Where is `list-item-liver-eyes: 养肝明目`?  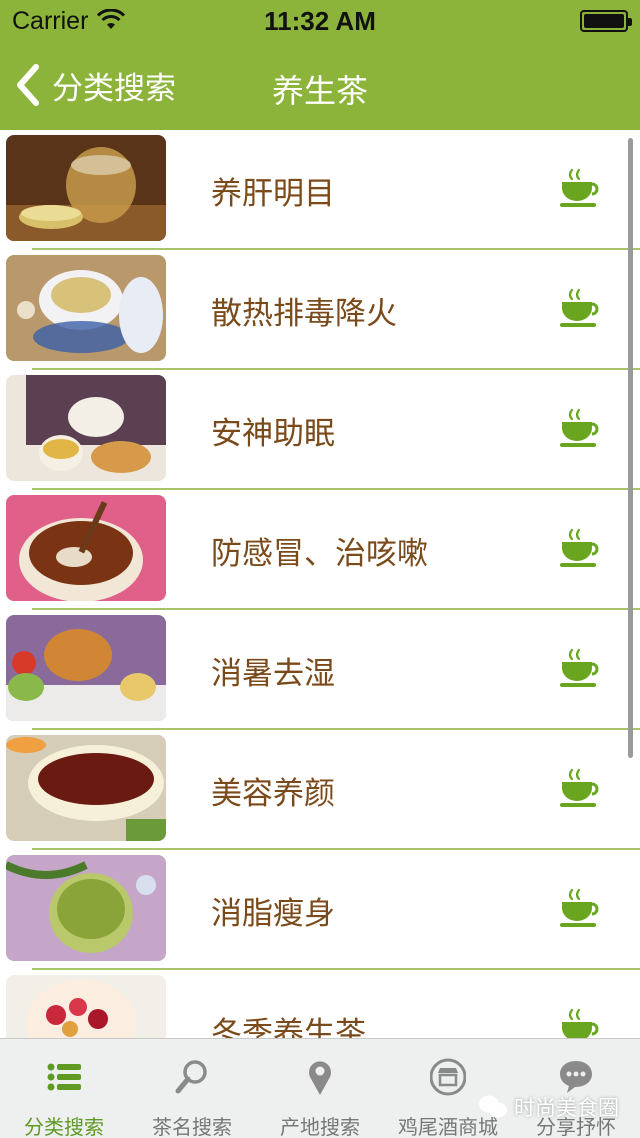 list-item-liver-eyes: 养肝明目 is located at coordinates (320, 190).